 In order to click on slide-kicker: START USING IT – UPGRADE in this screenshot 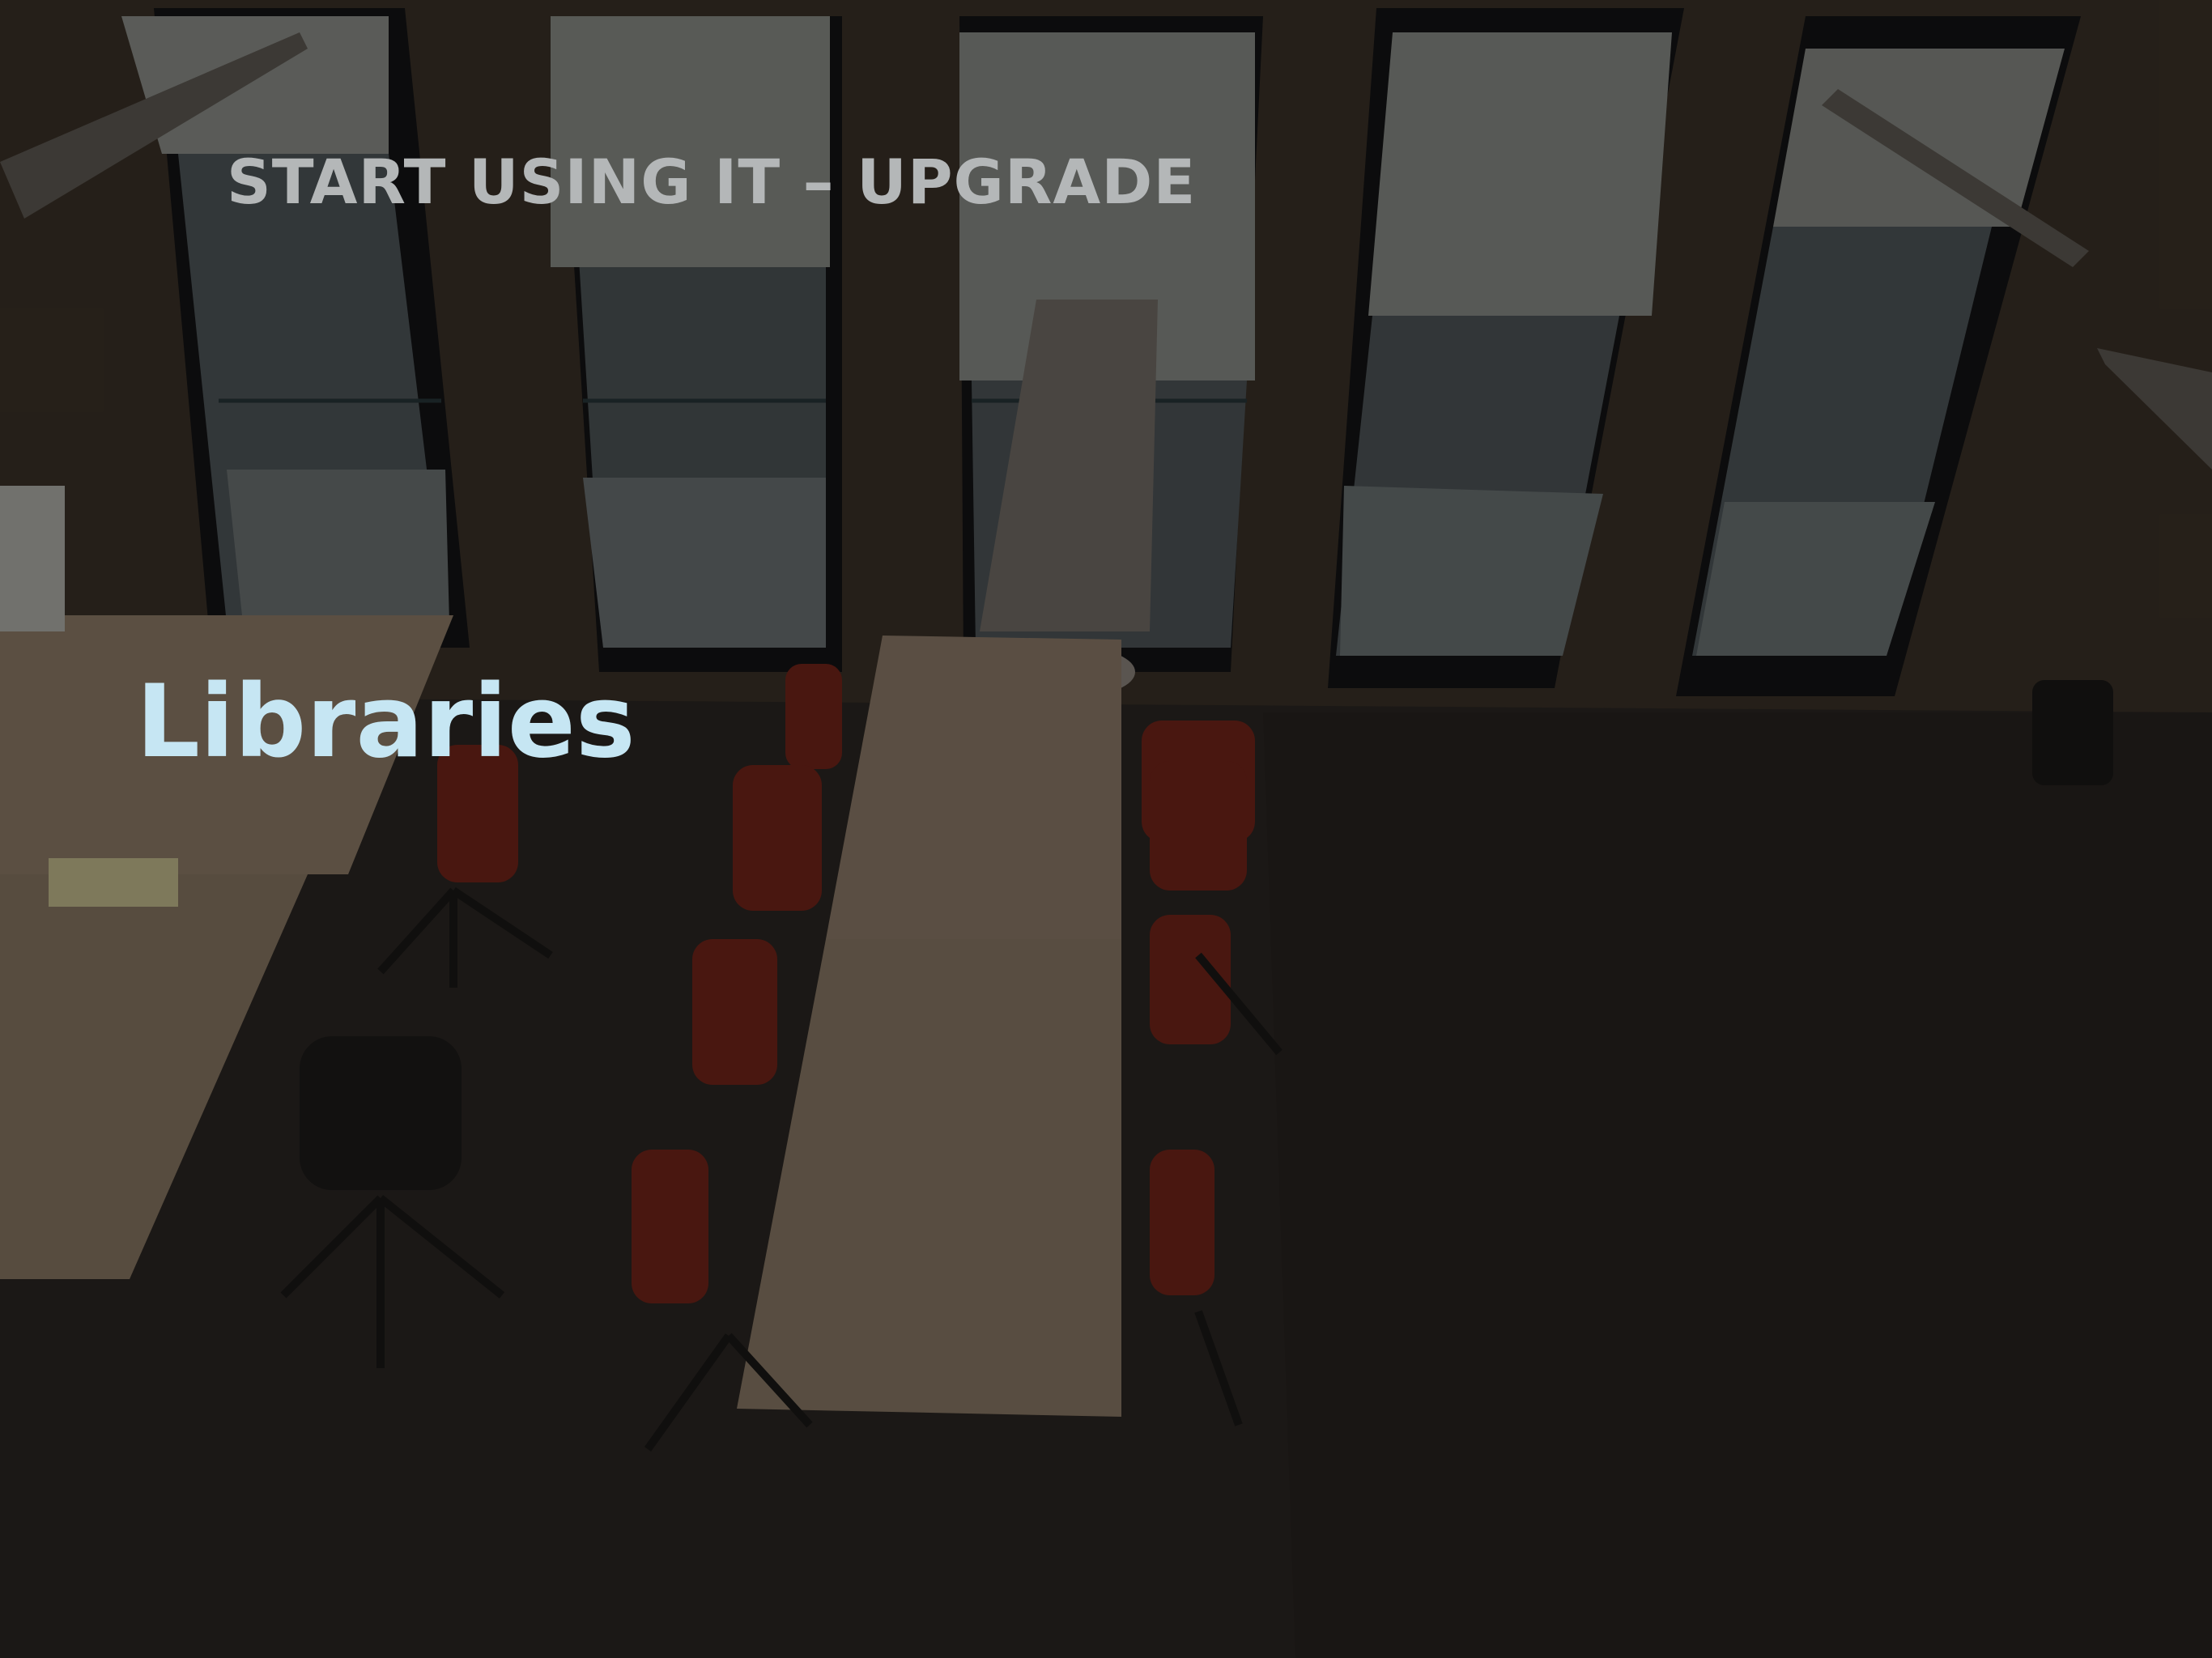, I will do `click(712, 182)`.